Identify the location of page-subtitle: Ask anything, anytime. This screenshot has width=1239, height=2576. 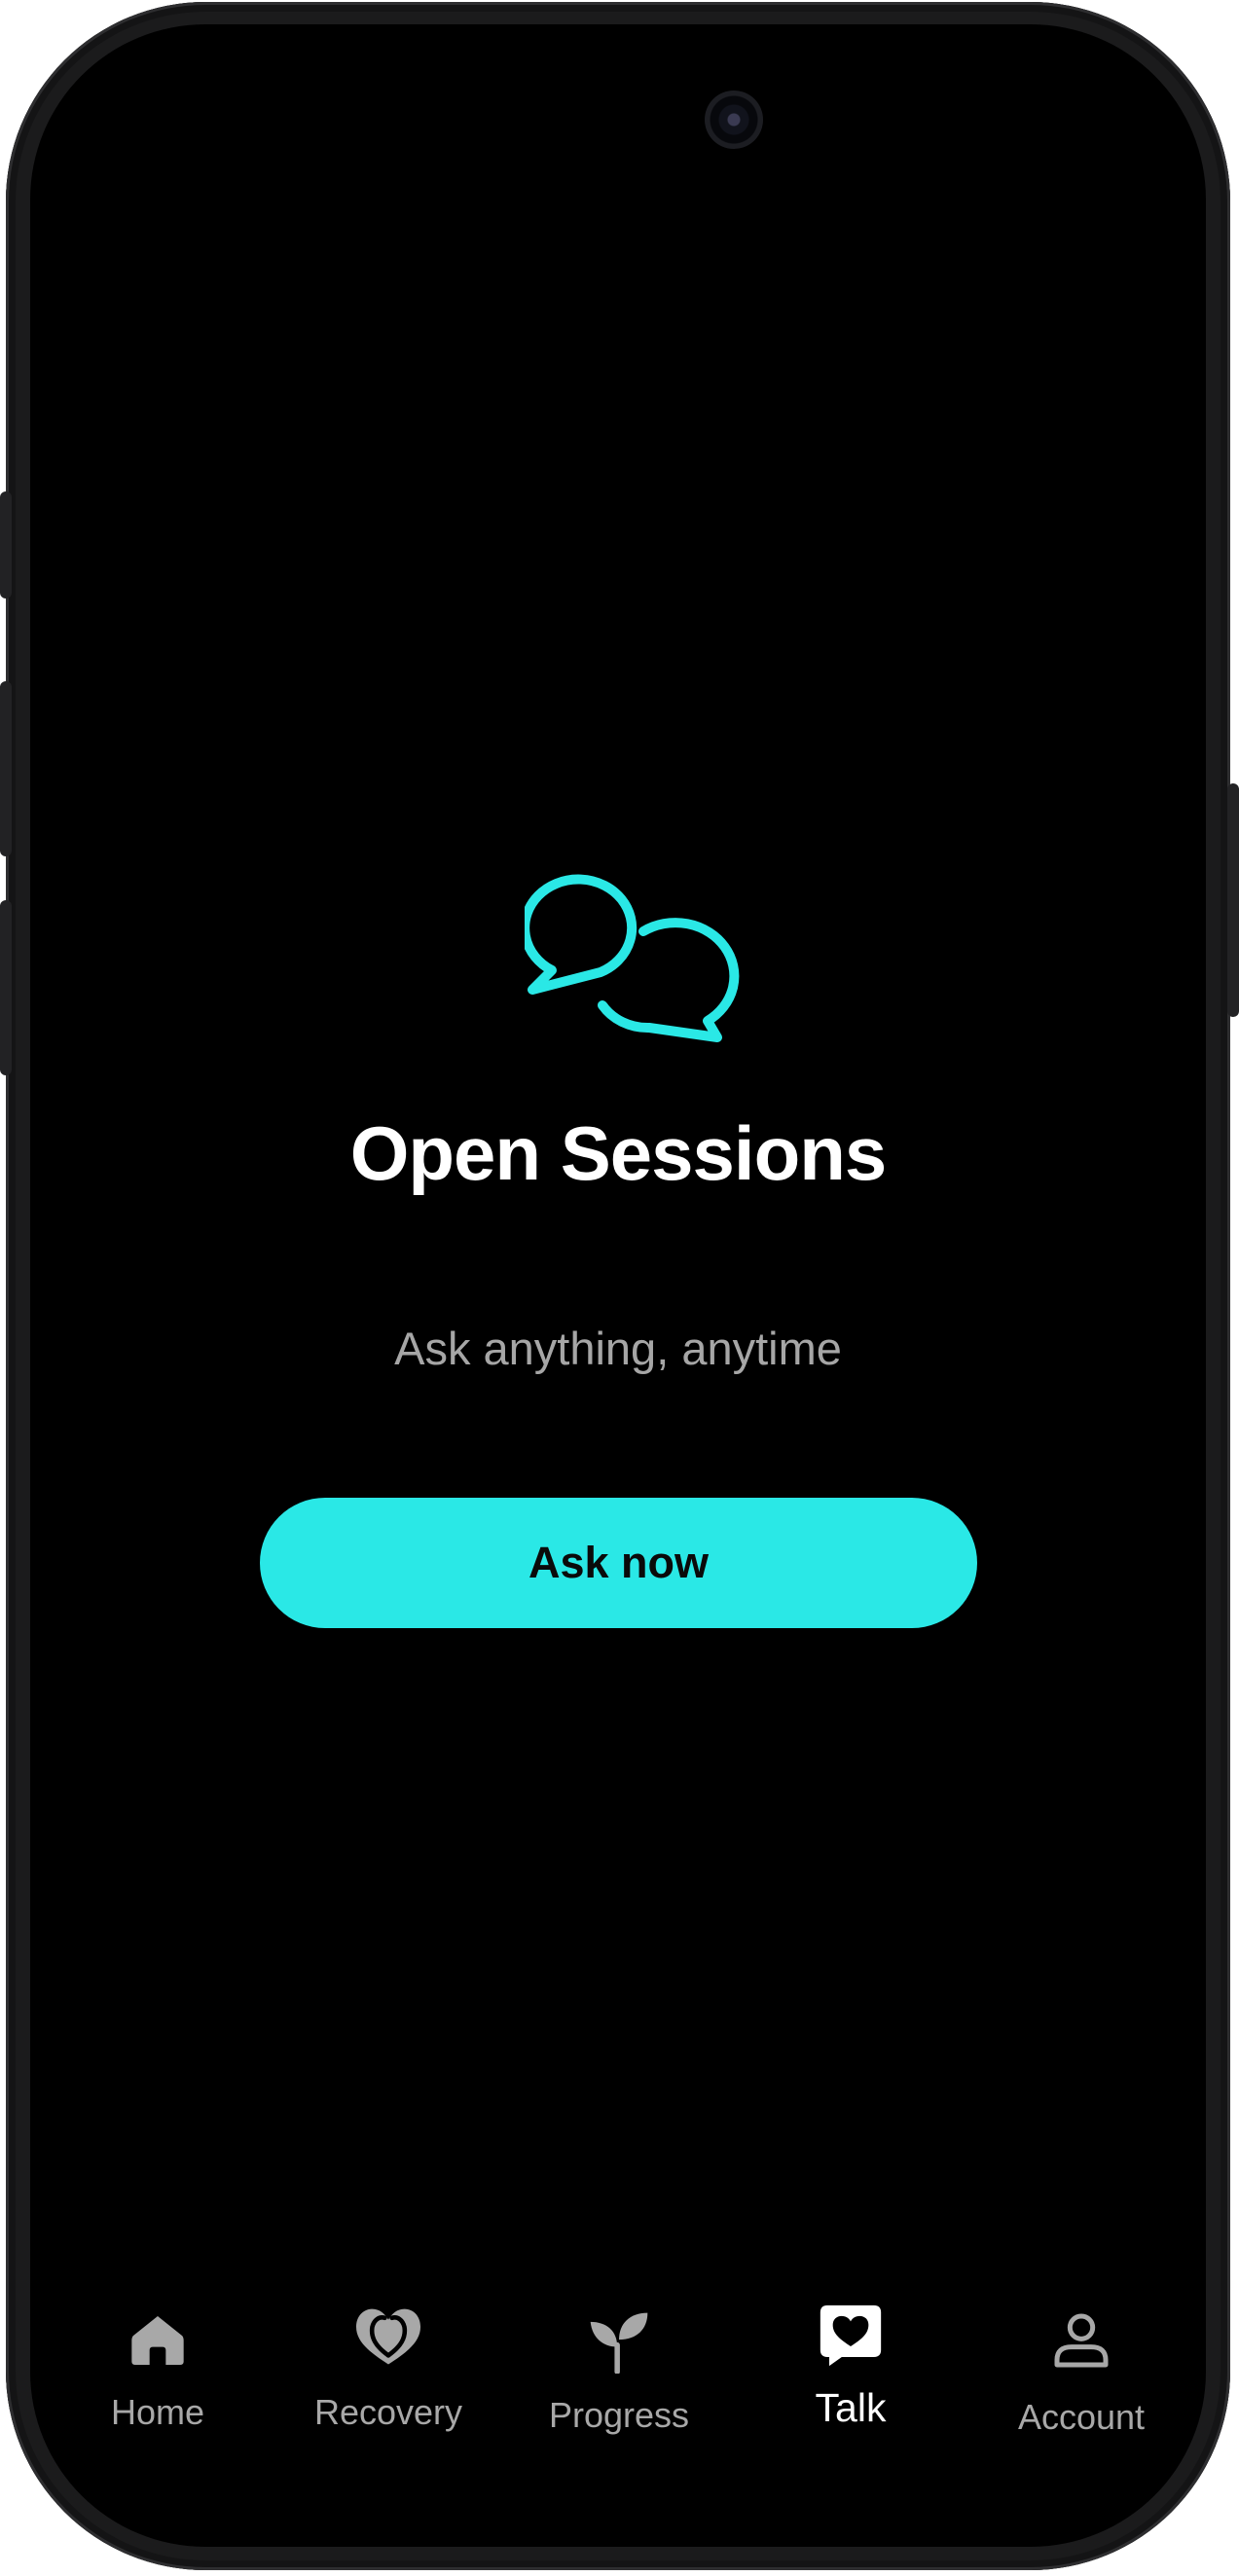
(618, 1348).